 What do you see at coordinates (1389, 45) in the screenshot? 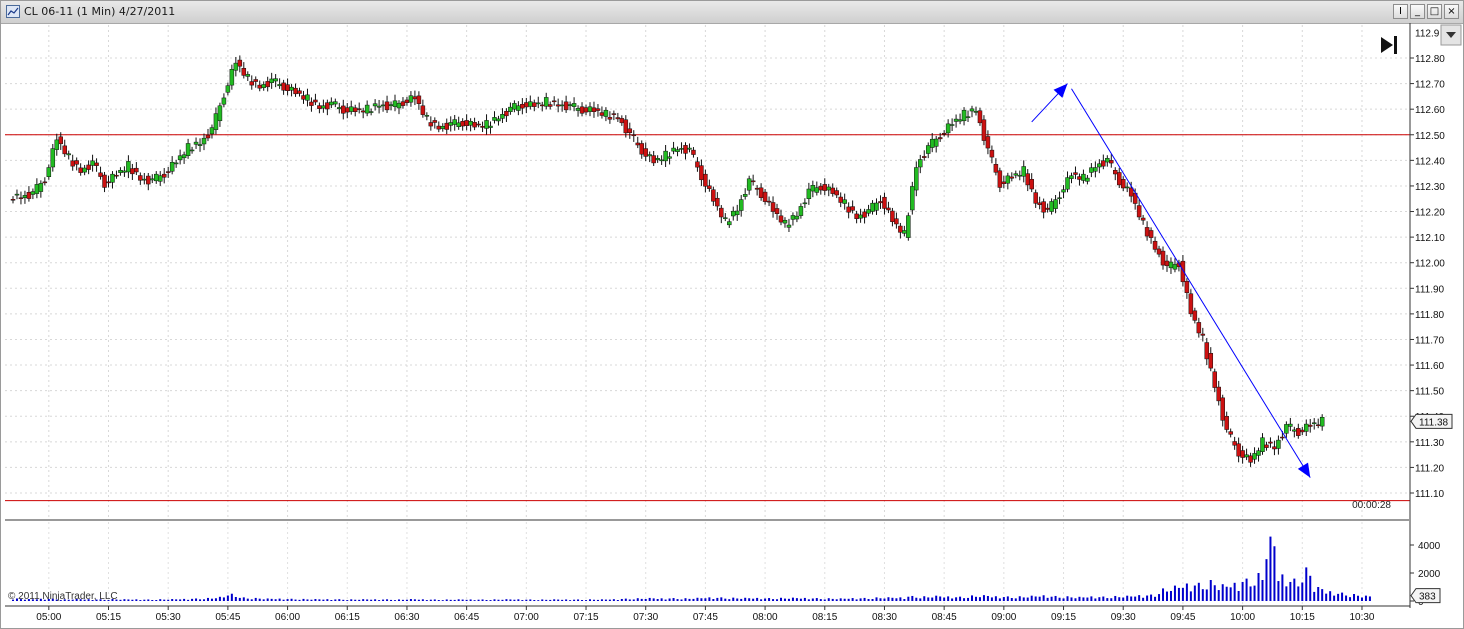
I see `skip-to-end-icon` at bounding box center [1389, 45].